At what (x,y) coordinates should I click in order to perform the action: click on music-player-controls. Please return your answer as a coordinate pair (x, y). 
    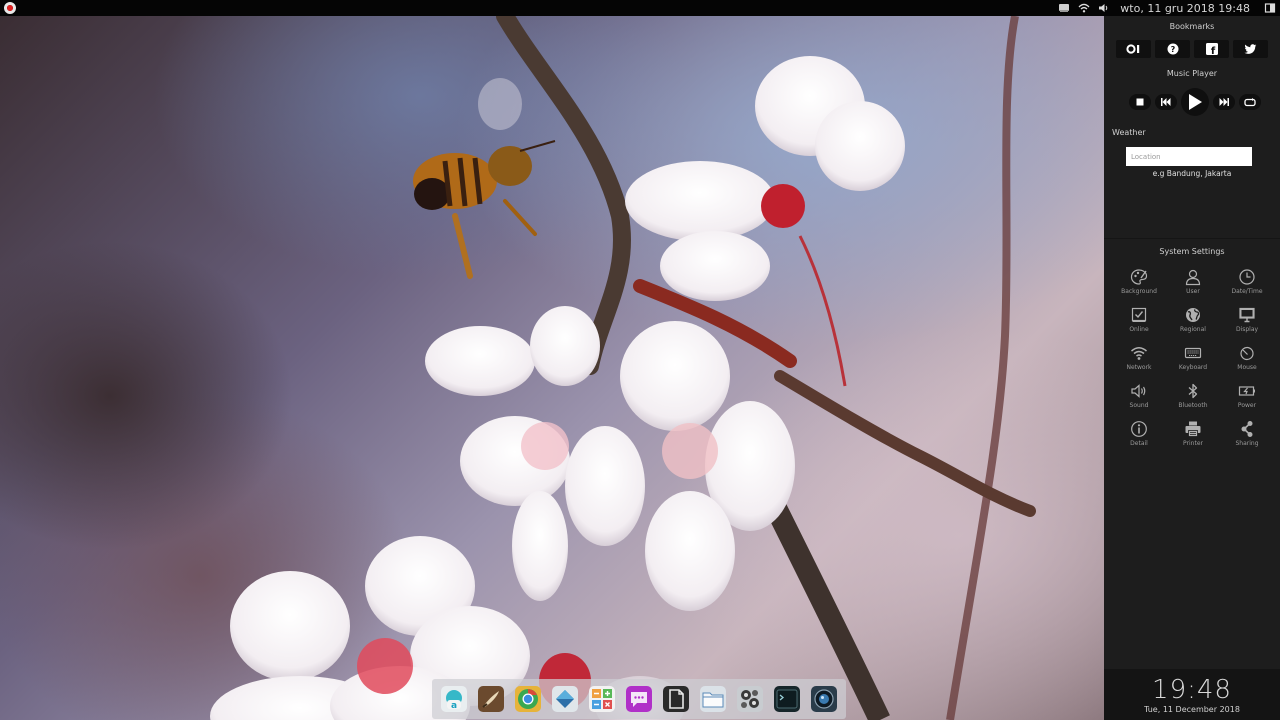
    Looking at the image, I should click on (1197, 102).